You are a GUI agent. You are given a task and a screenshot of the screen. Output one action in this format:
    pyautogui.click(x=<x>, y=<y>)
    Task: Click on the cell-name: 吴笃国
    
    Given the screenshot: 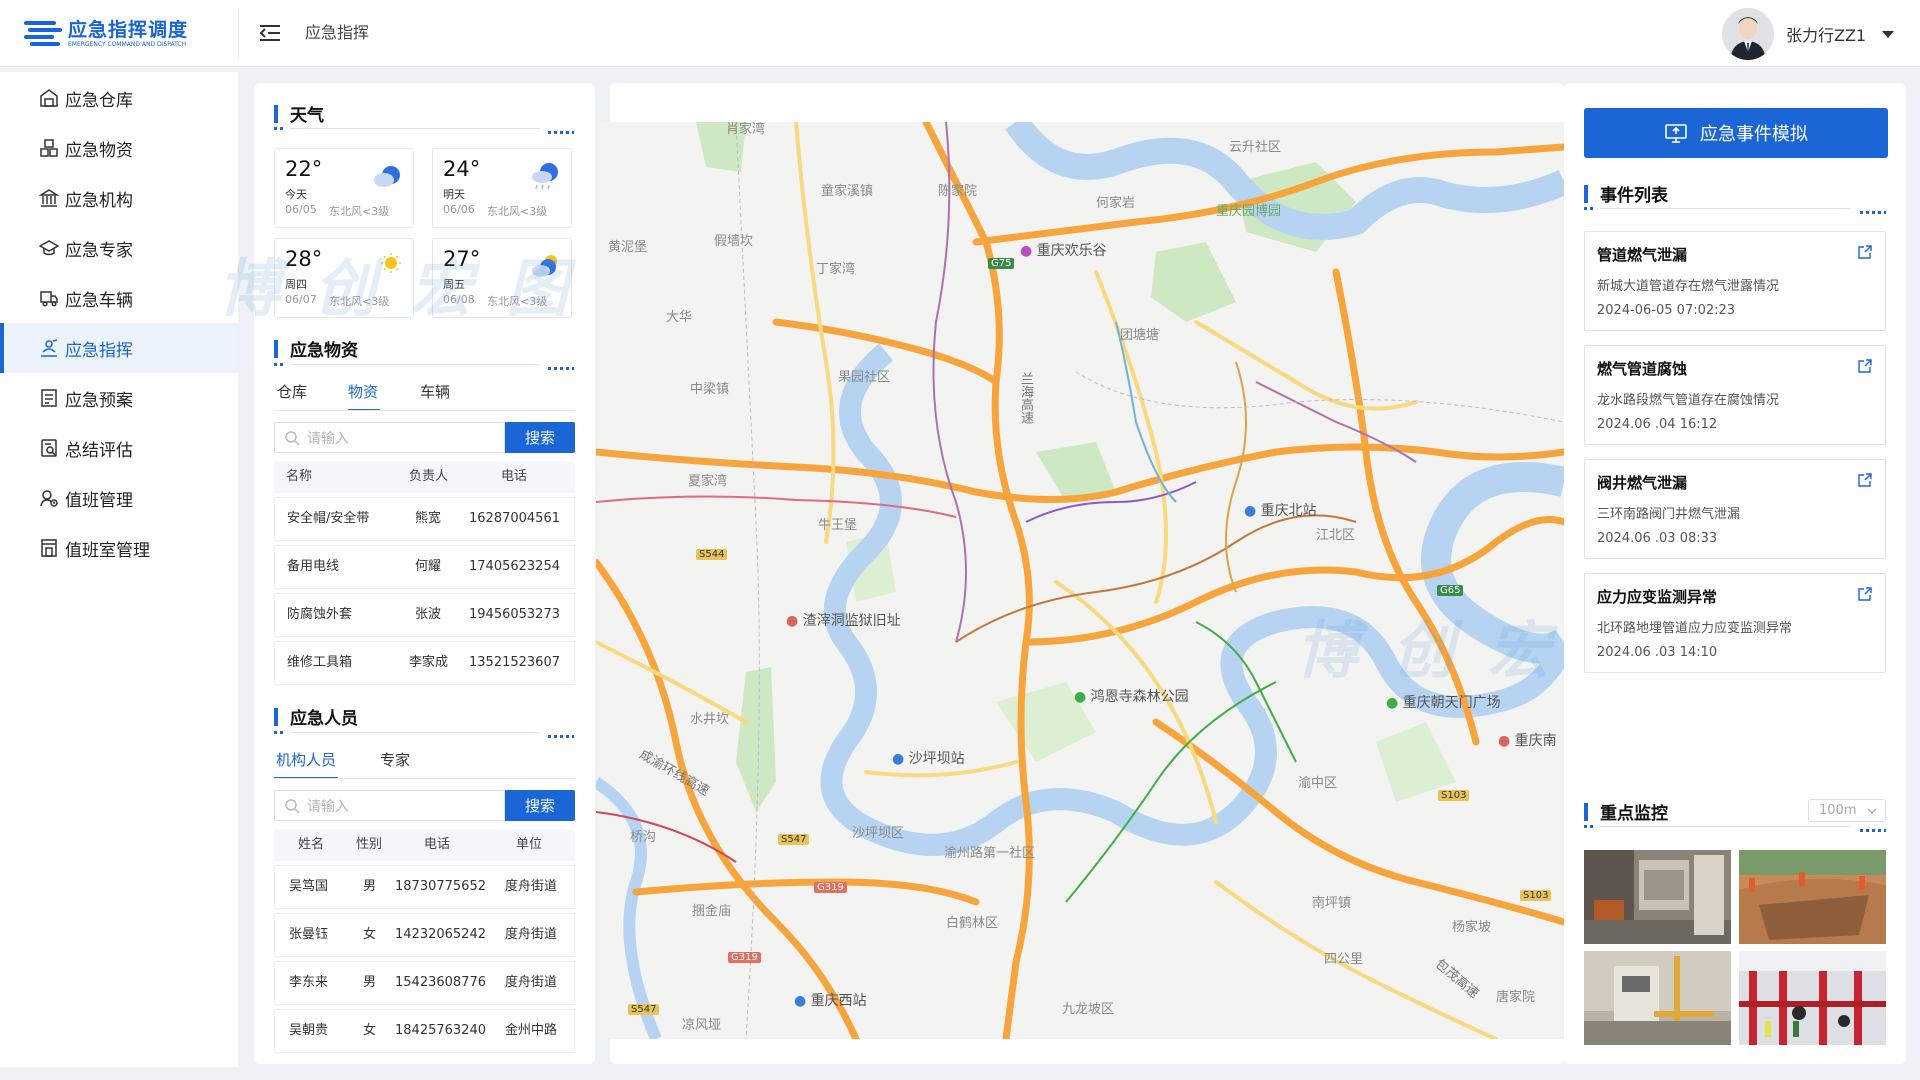 What is the action you would take?
    pyautogui.click(x=309, y=886)
    